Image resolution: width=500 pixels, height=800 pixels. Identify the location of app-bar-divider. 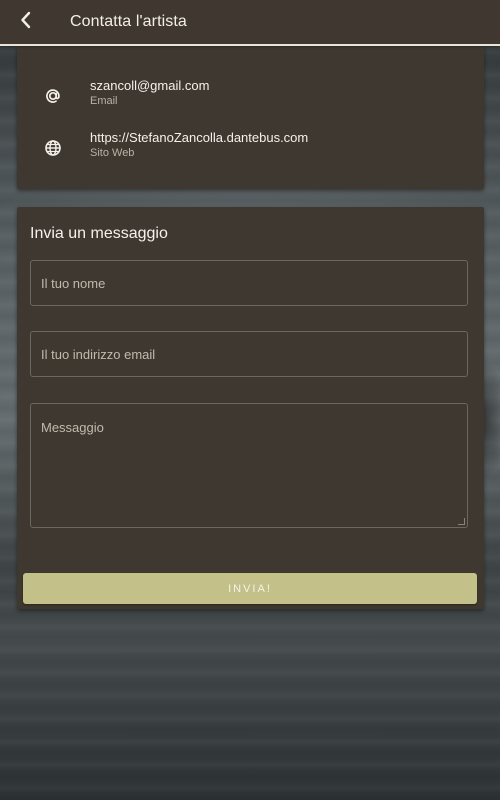
(250, 45).